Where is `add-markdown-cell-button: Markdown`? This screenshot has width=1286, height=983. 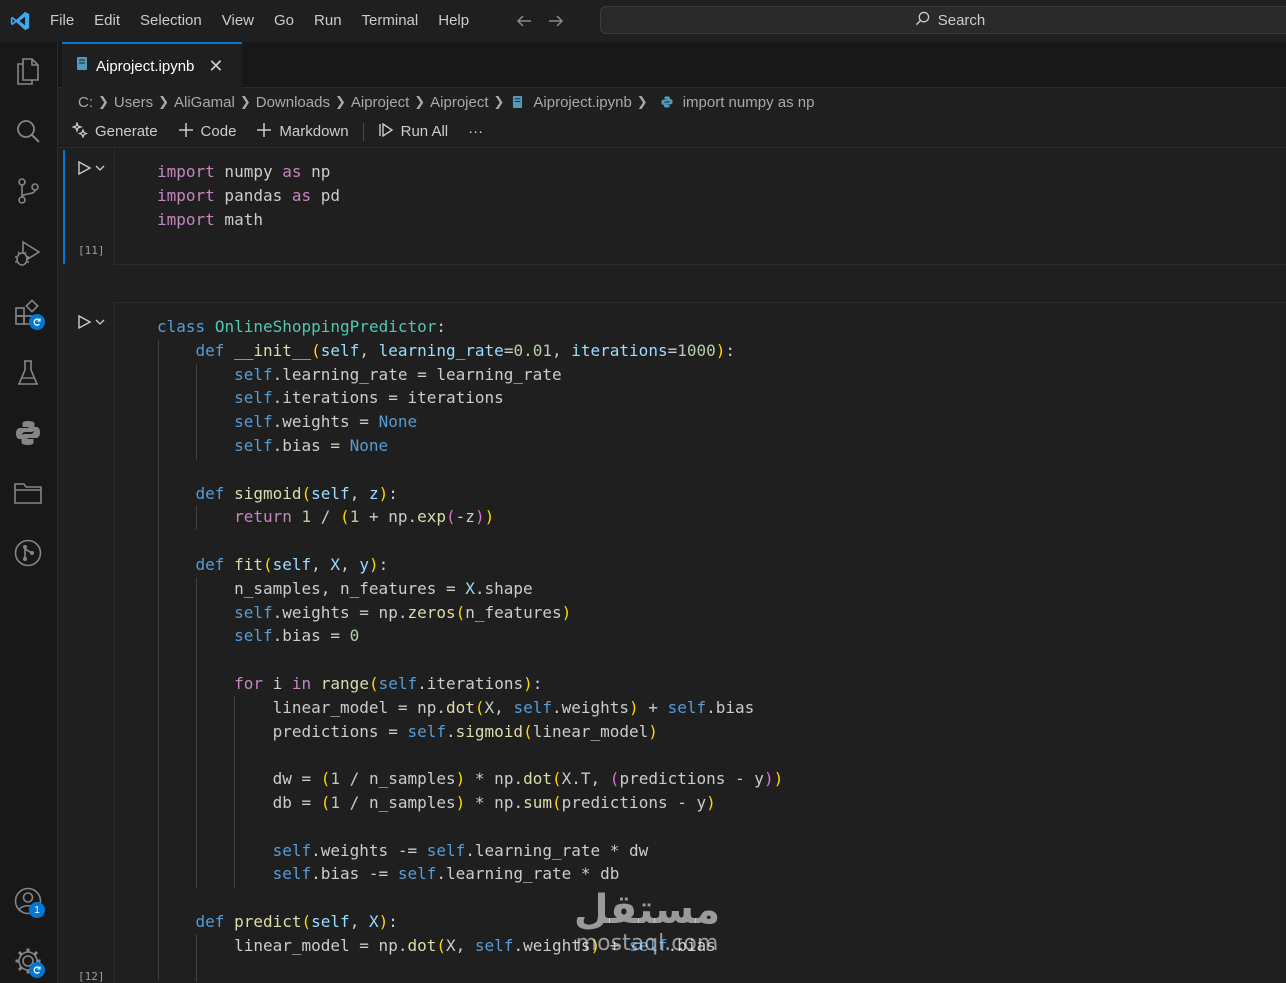 add-markdown-cell-button: Markdown is located at coordinates (302, 132).